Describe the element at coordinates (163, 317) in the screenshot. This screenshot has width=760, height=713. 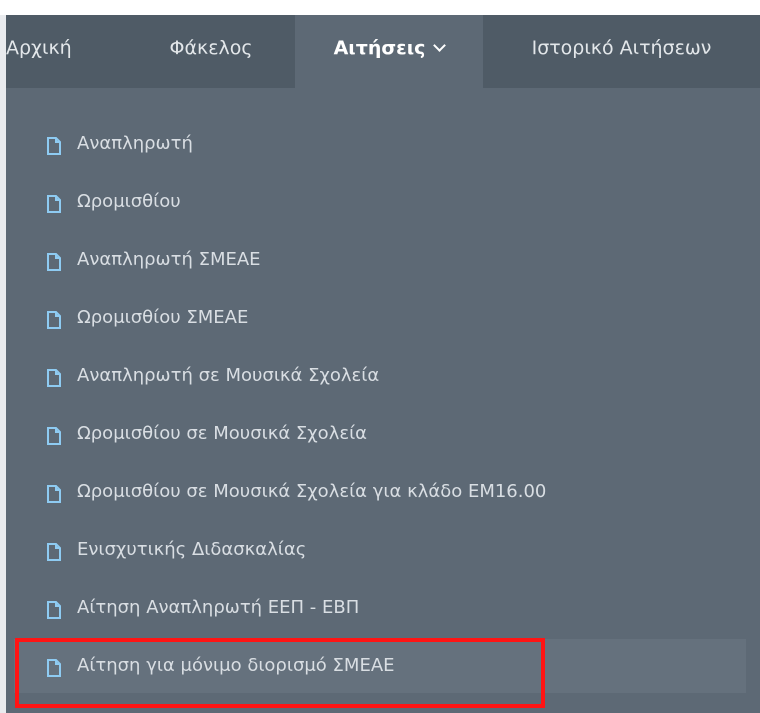
I see `dropdown-item-label: Ωρομισθίου ΣΜΕΑΕ` at that location.